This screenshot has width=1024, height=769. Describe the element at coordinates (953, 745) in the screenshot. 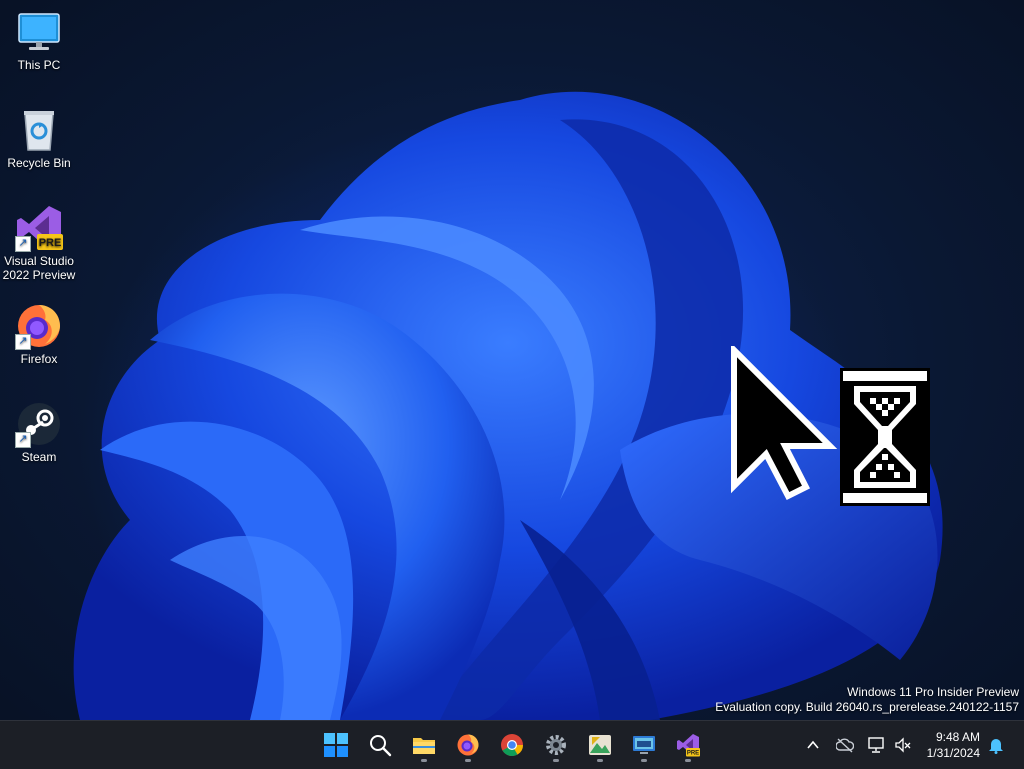

I see `clock: 9:48 AM 1/31/2024` at that location.